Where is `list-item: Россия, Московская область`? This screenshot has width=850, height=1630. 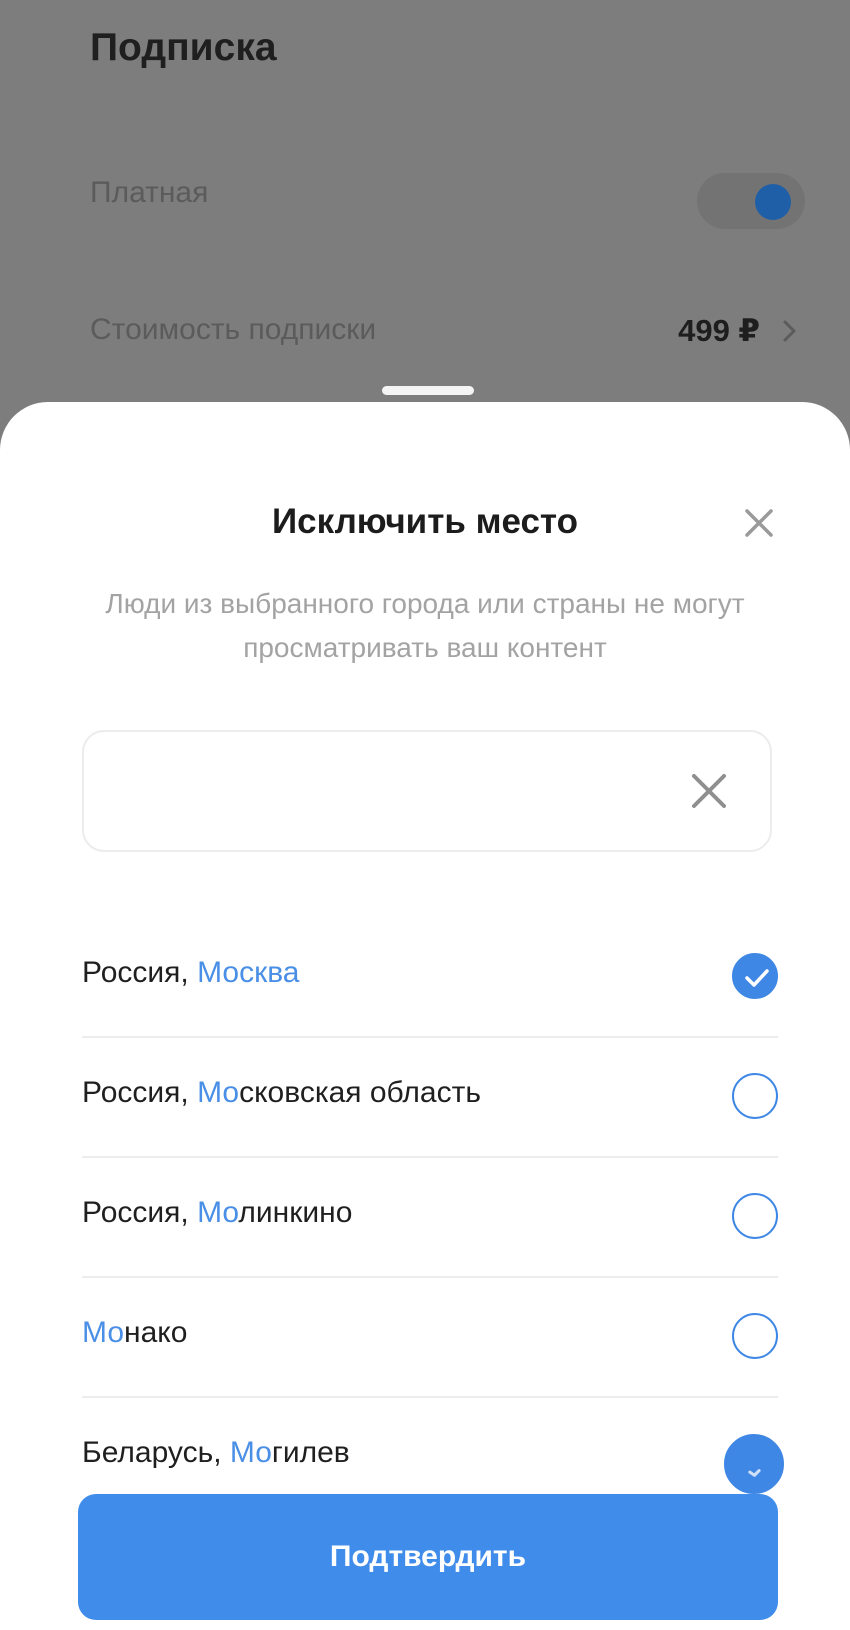
list-item: Россия, Московская область is located at coordinates (430, 1098).